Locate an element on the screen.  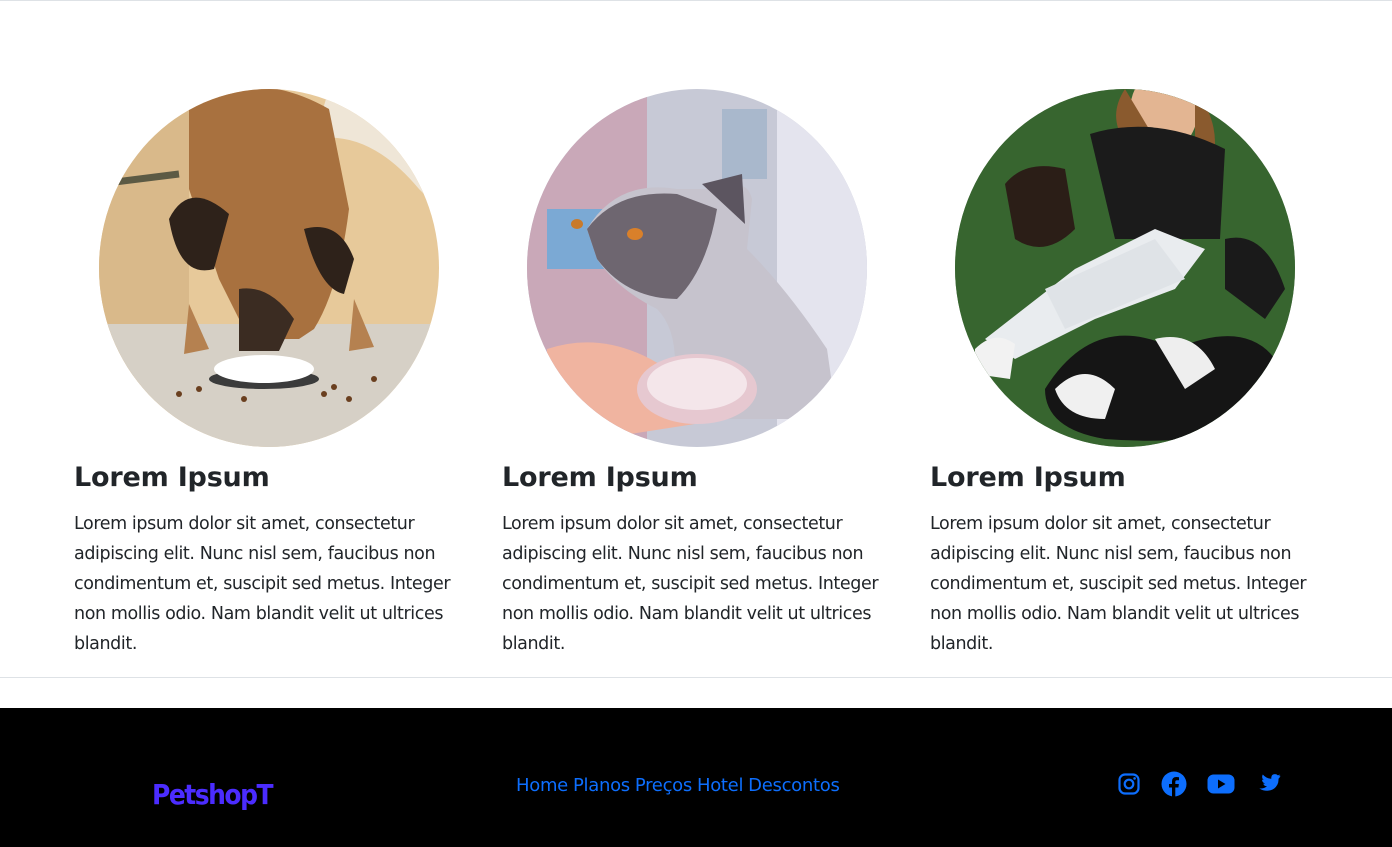
social-links is located at coordinates (1199, 784).